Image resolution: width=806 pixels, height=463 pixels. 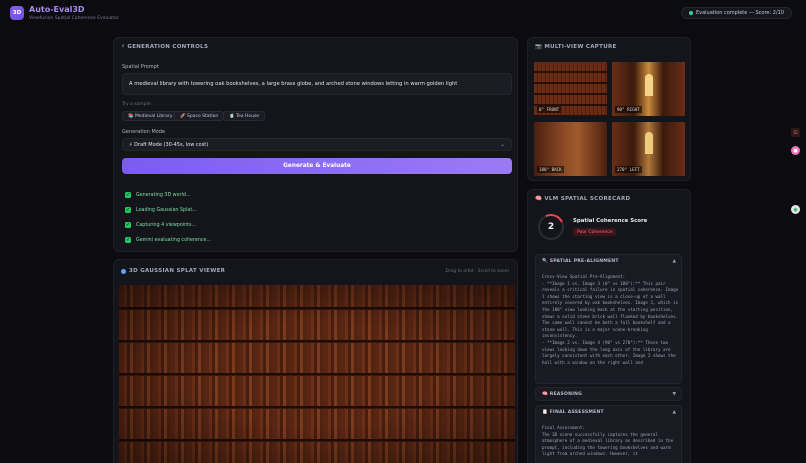 I want to click on chevron-down-icon: ▼, so click(x=674, y=394).